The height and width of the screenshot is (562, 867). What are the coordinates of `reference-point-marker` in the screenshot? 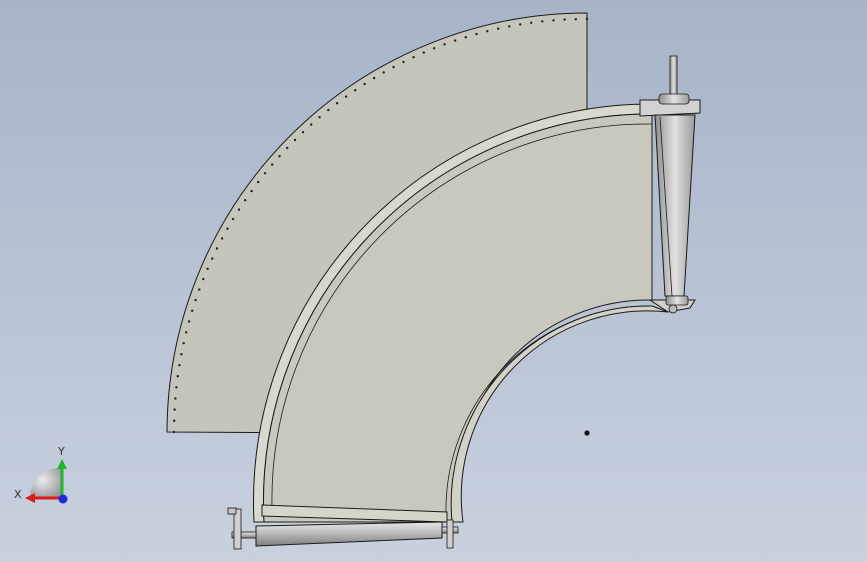 It's located at (587, 433).